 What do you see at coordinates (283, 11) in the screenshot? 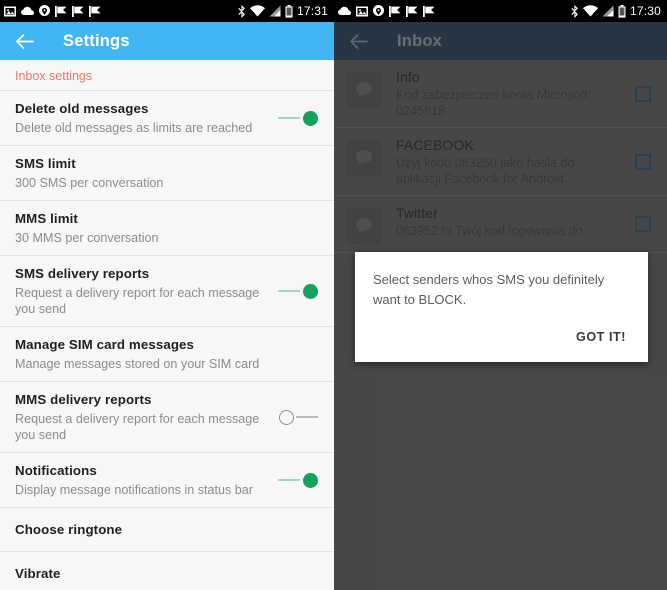
I see `status-bar-system-icons: 17:31` at bounding box center [283, 11].